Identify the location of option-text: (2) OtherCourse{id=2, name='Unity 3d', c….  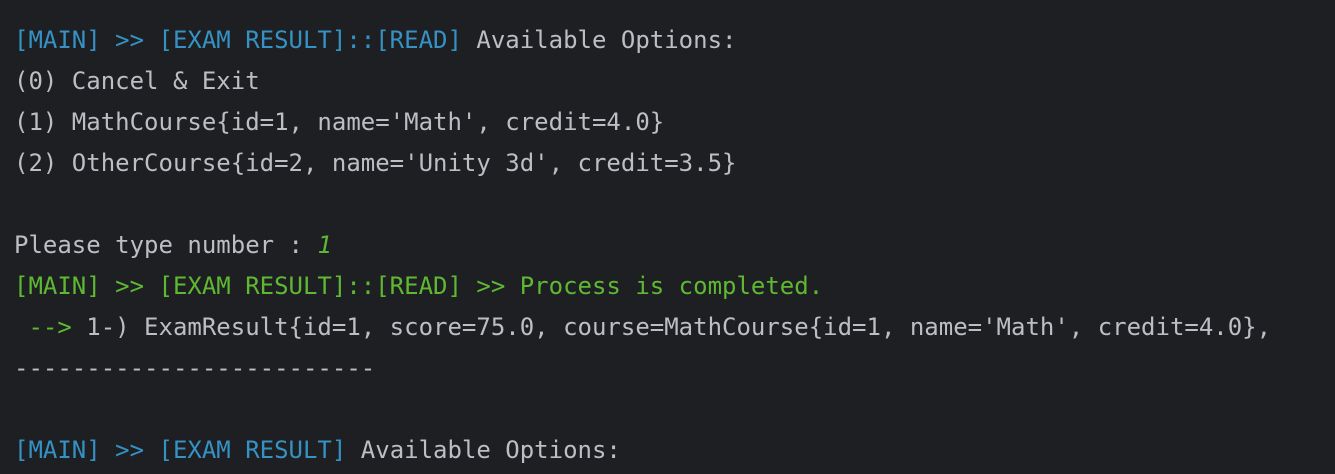
(375, 163).